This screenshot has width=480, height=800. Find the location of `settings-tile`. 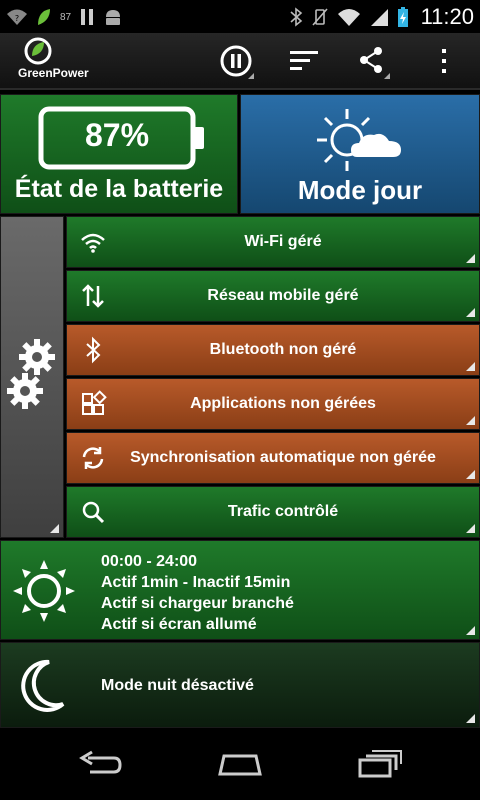

settings-tile is located at coordinates (32, 377).